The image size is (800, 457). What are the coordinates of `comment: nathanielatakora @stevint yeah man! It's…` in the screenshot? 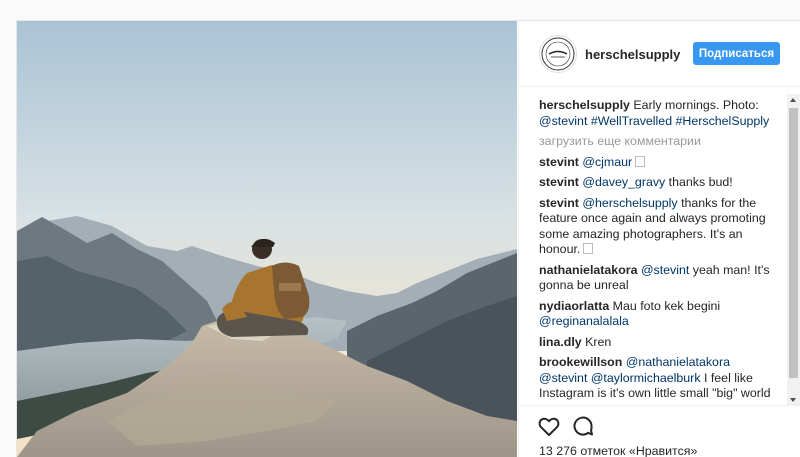 It's located at (659, 278).